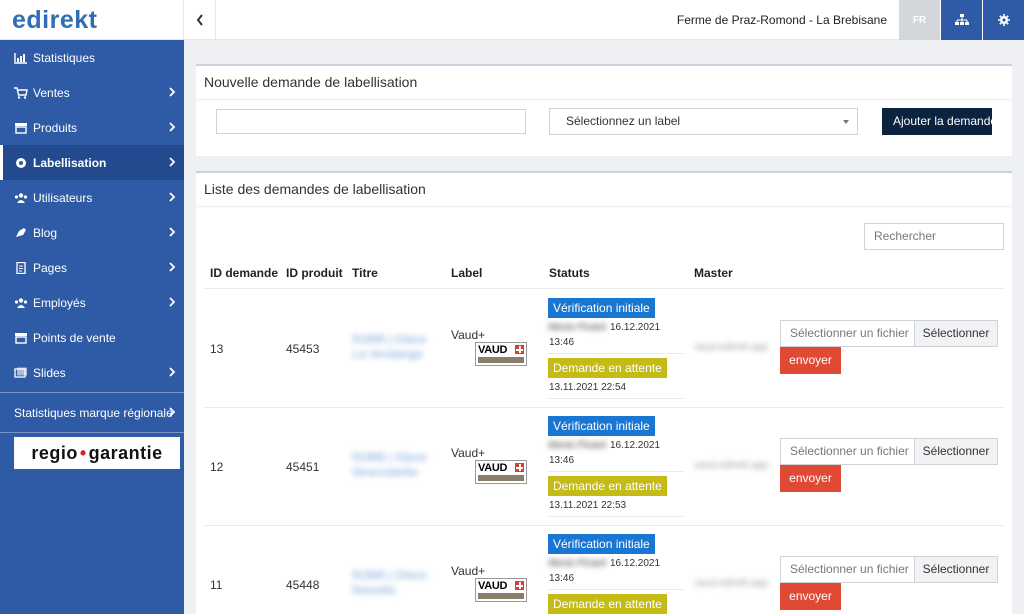  What do you see at coordinates (21, 163) in the screenshot?
I see `badge-icon` at bounding box center [21, 163].